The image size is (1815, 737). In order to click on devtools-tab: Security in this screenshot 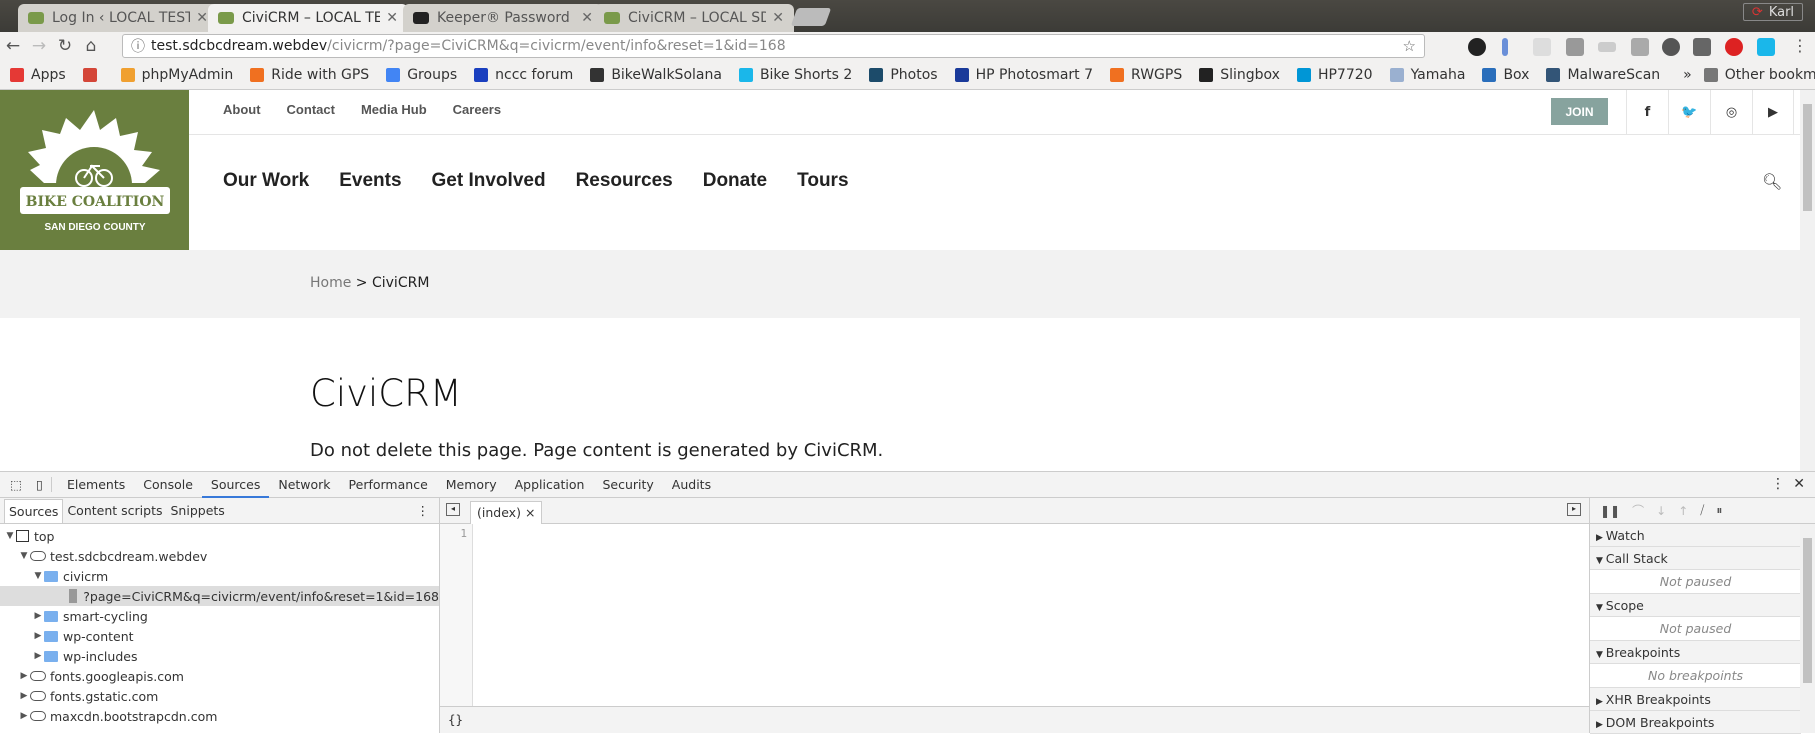, I will do `click(627, 485)`.